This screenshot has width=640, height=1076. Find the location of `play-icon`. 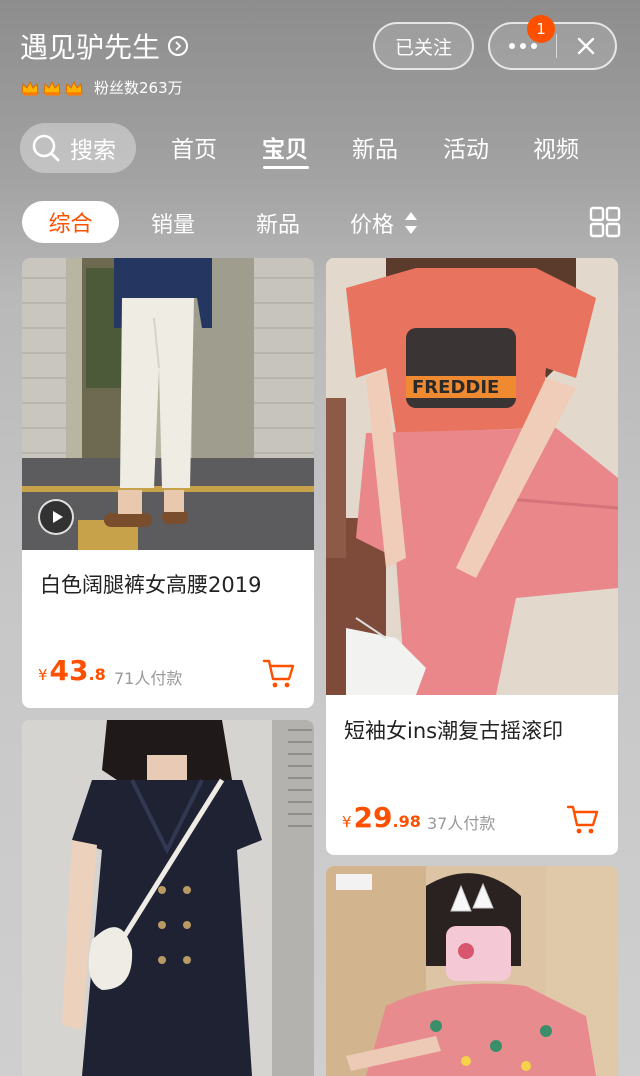

play-icon is located at coordinates (56, 517).